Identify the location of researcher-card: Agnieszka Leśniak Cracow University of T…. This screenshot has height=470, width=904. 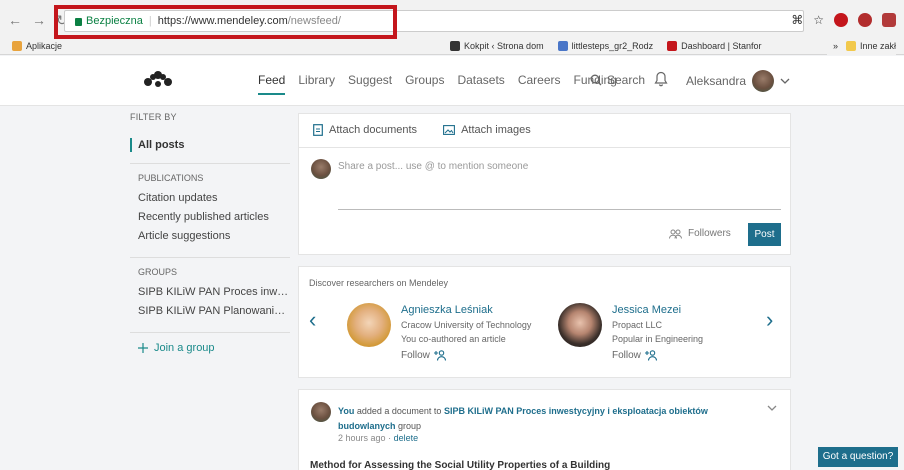
(439, 332).